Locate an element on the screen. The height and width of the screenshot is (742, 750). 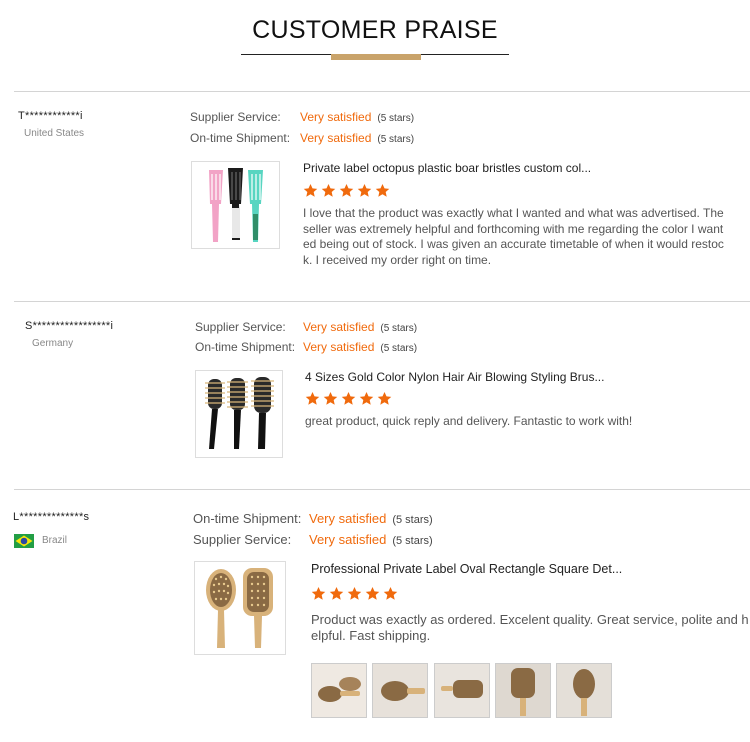
bamboo-brush-image is located at coordinates (240, 608).